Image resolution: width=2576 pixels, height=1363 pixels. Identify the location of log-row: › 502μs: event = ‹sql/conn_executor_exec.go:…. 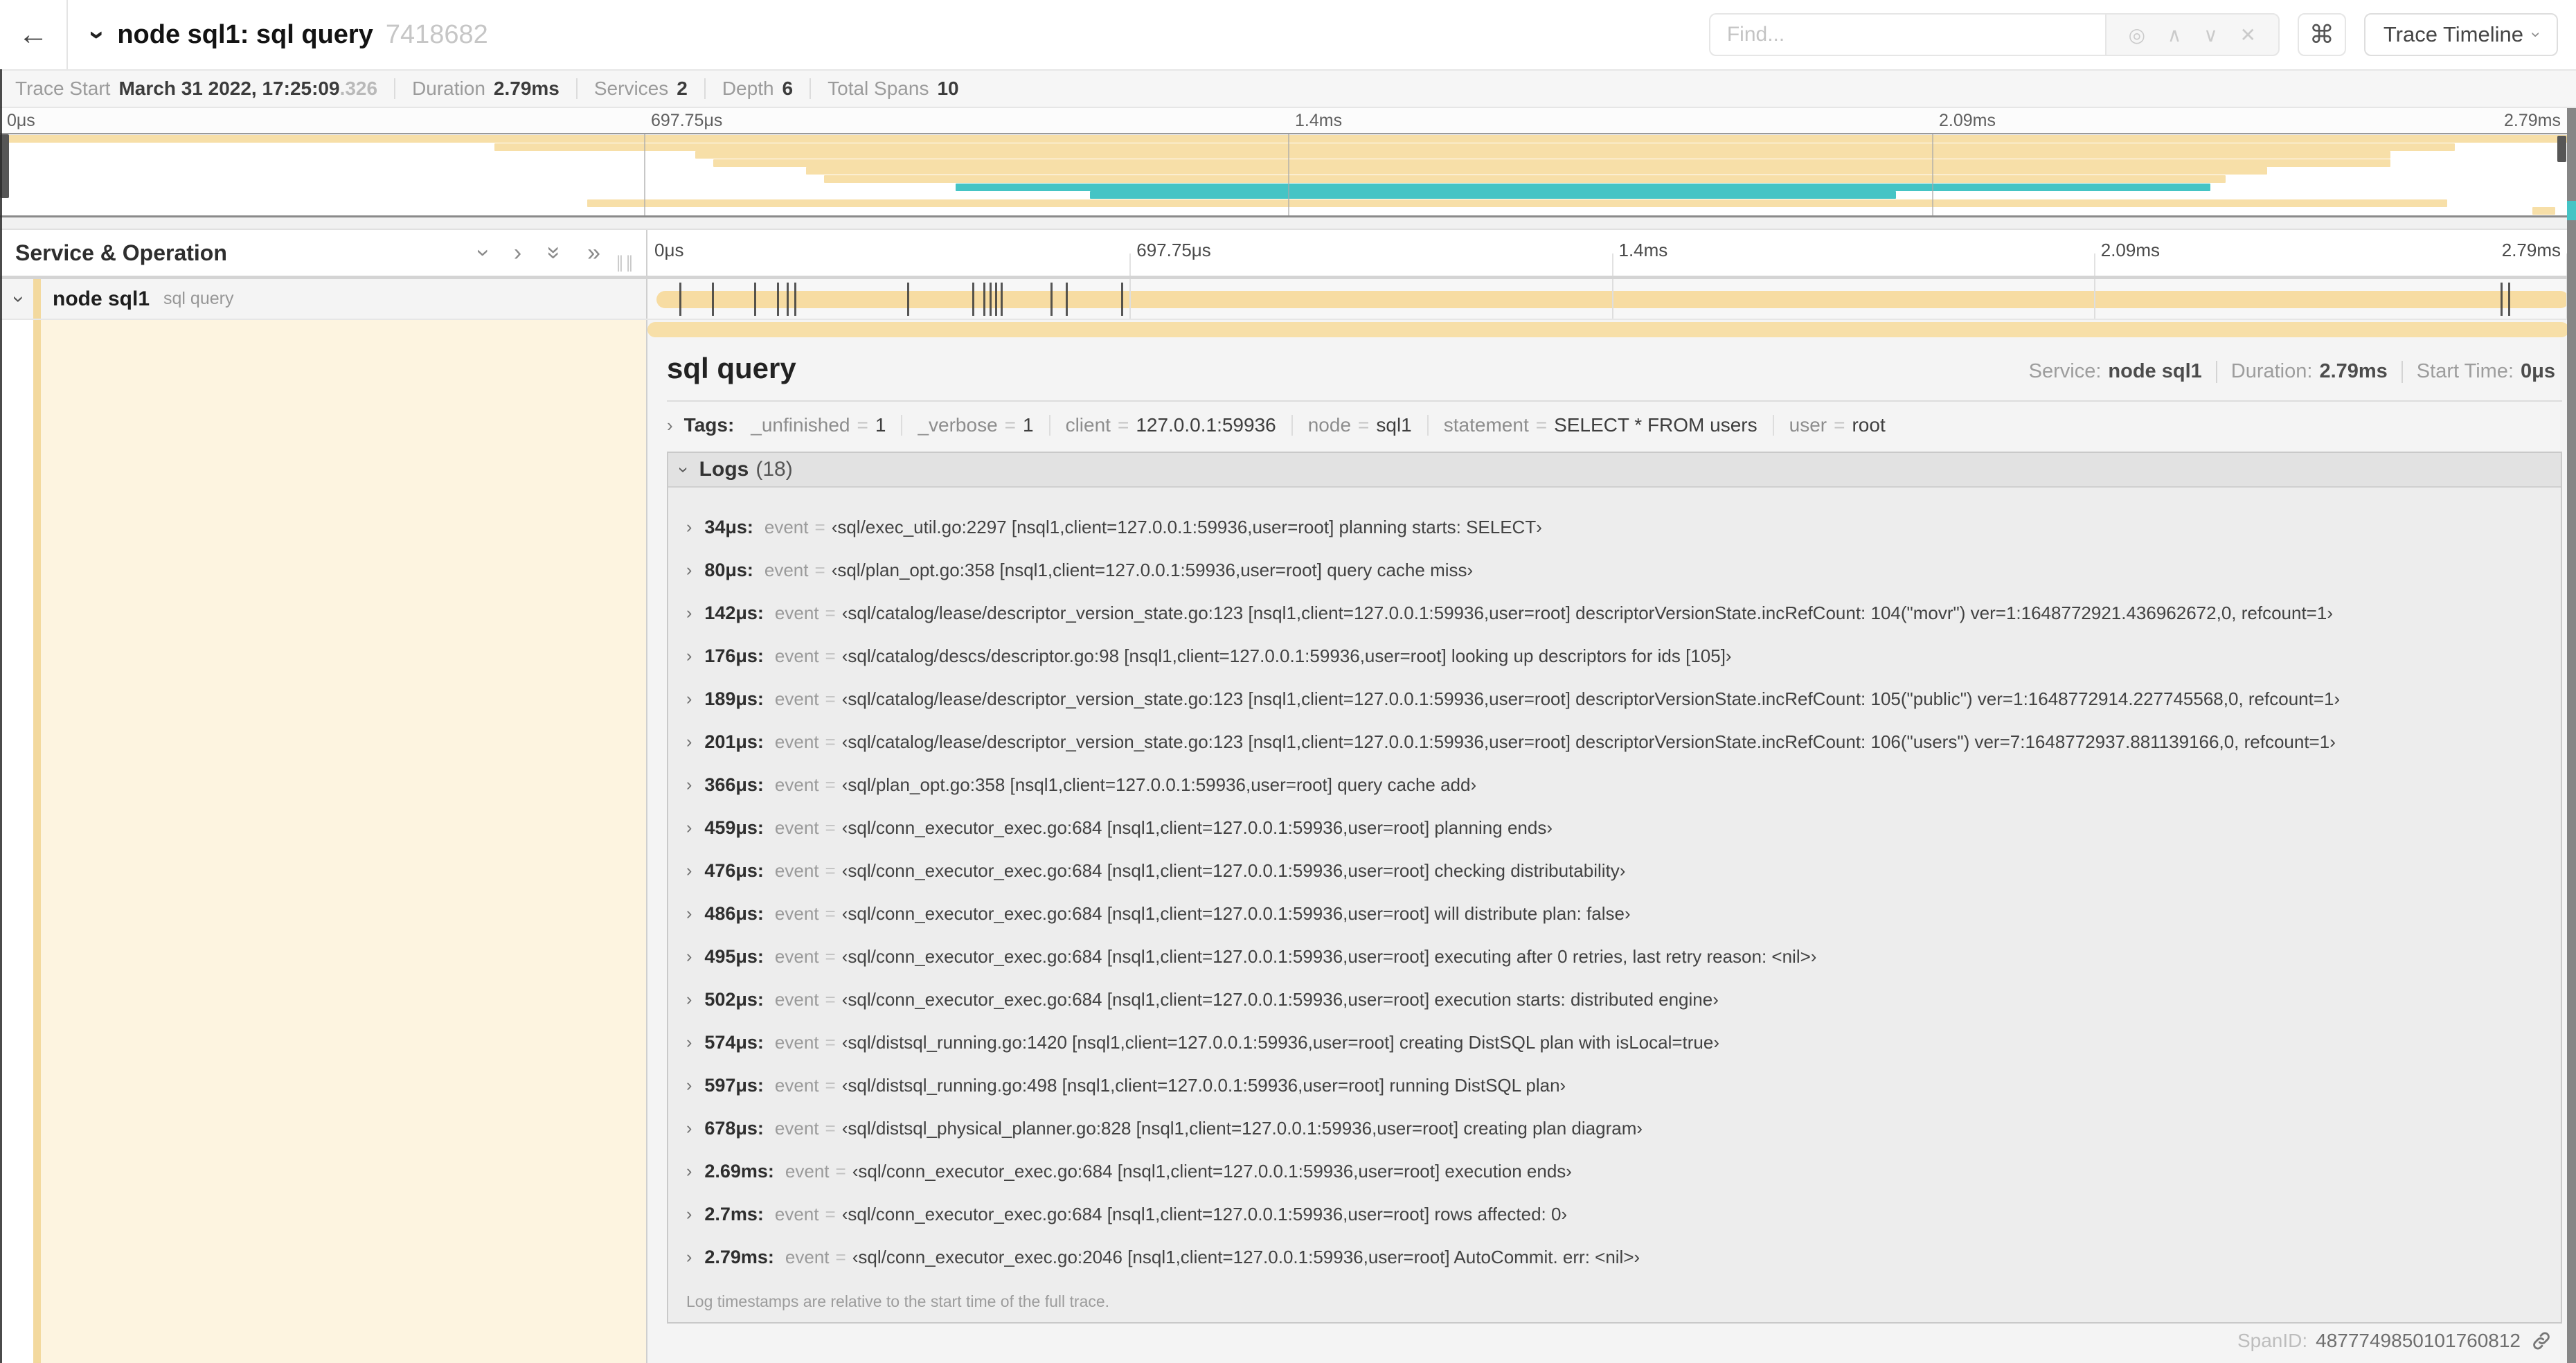
(1615, 1000).